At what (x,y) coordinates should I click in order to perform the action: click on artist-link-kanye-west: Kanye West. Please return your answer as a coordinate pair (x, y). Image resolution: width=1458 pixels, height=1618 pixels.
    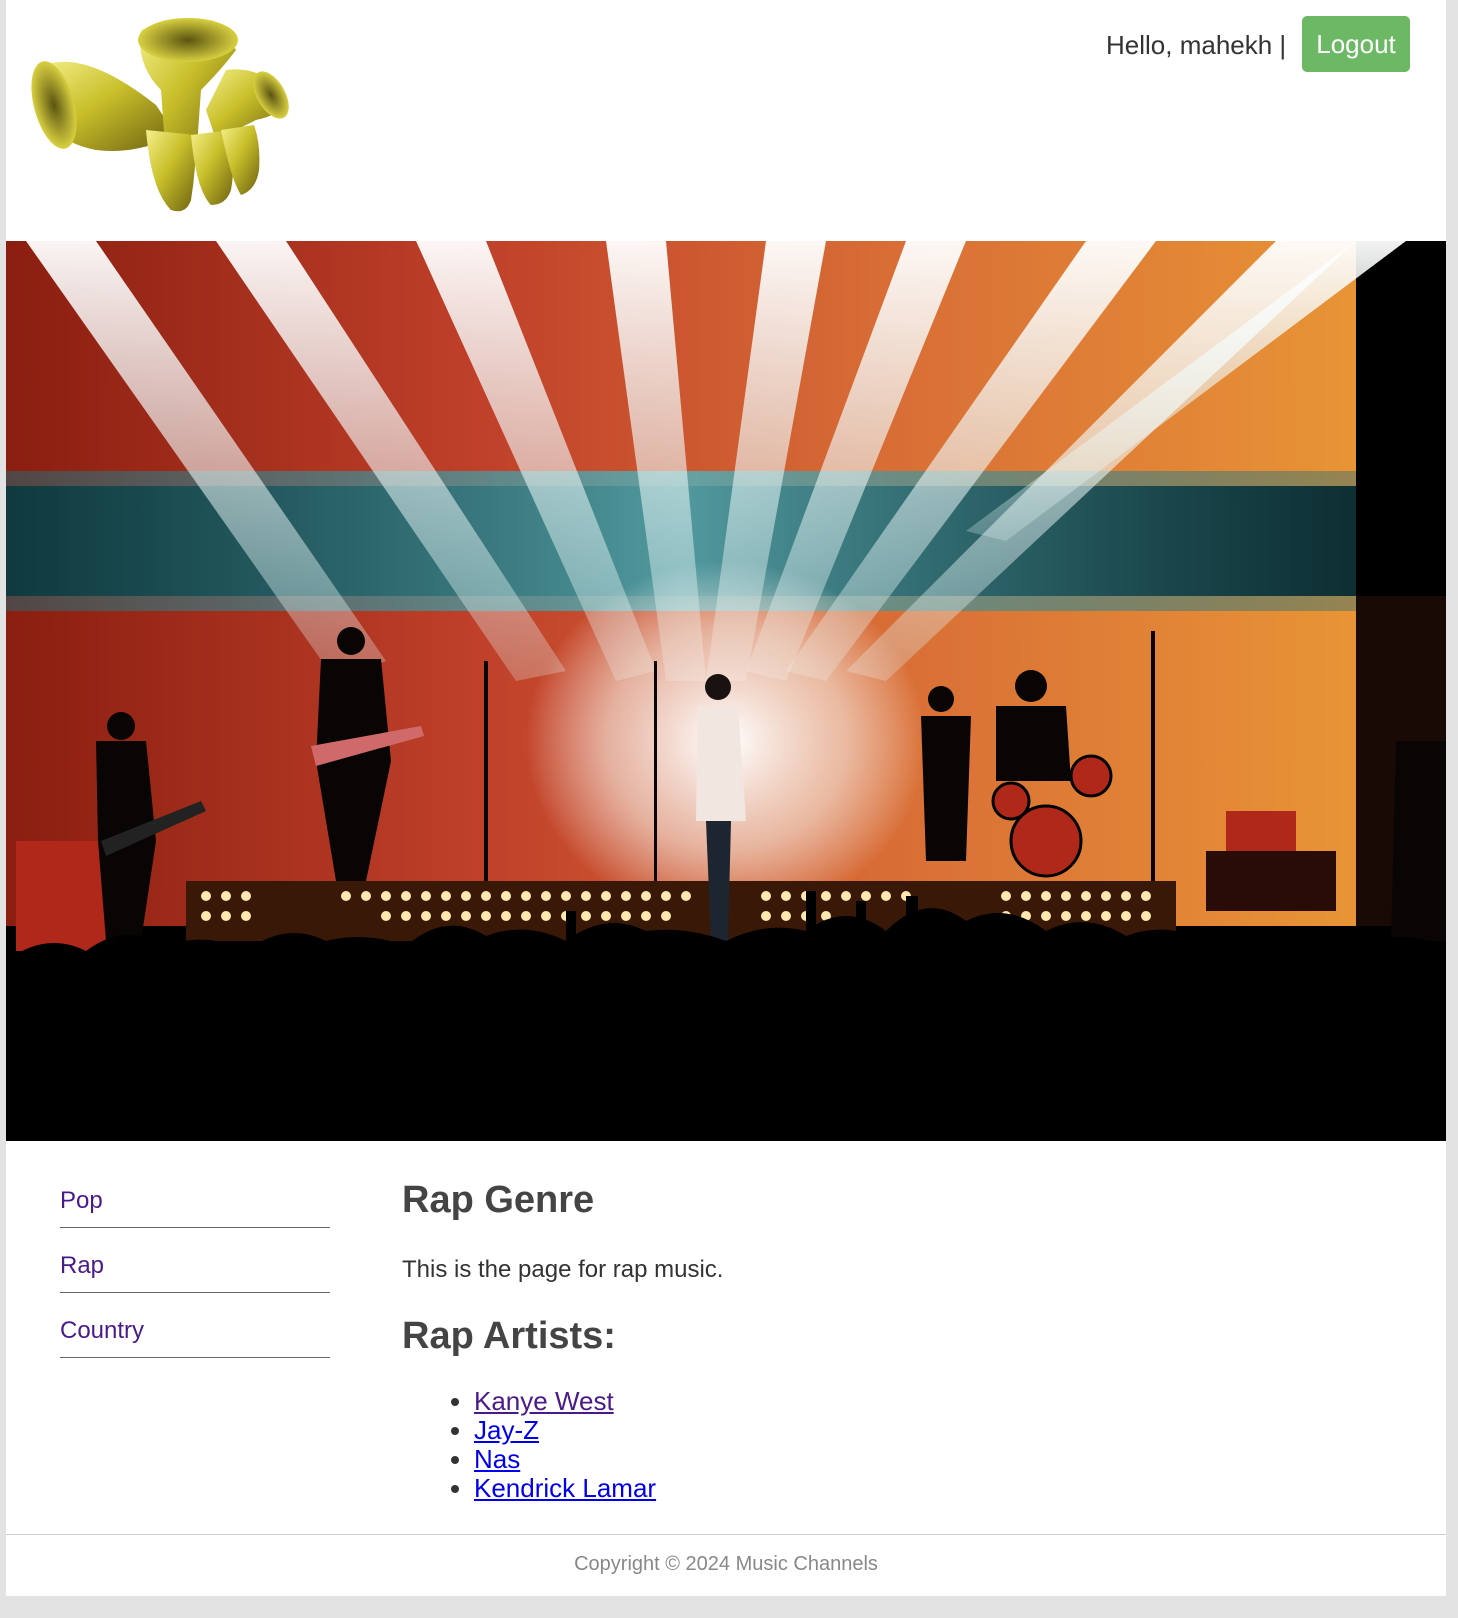
    Looking at the image, I should click on (544, 1401).